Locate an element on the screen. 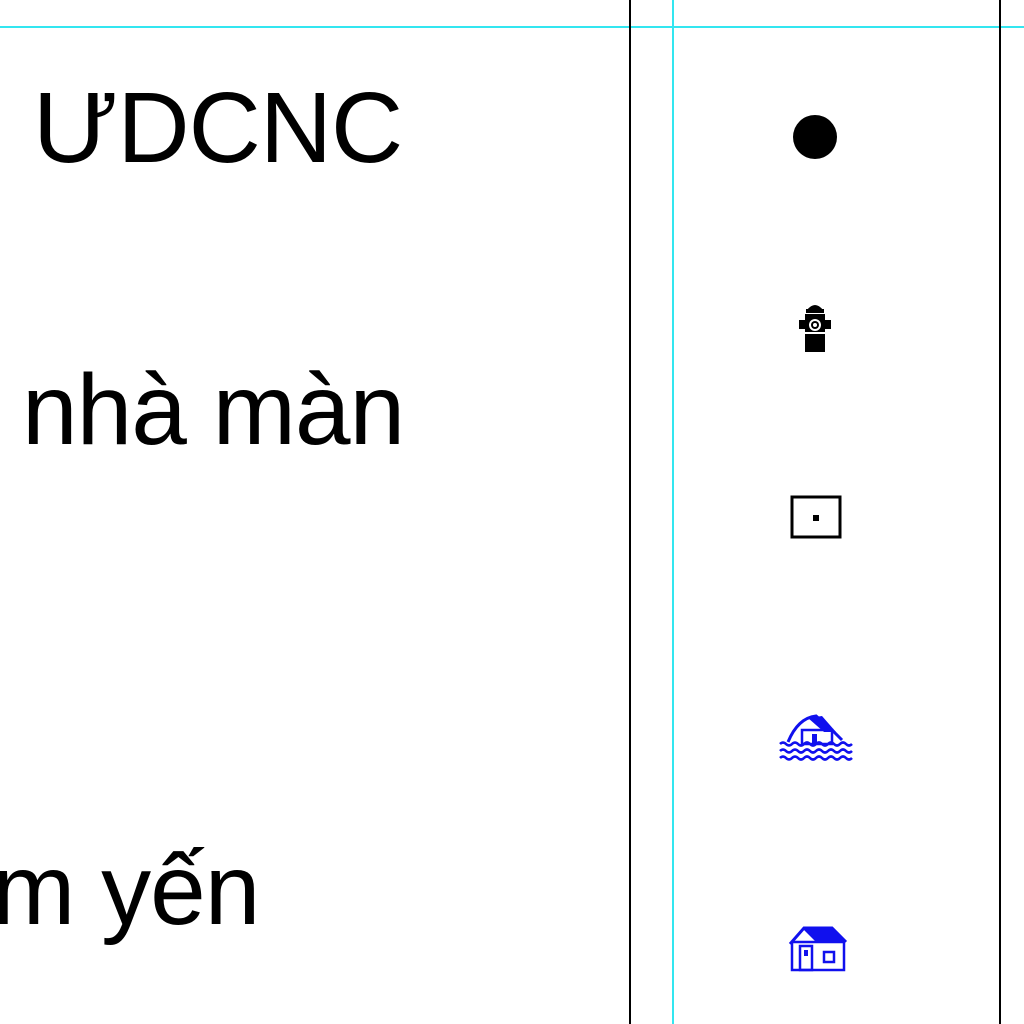  column-border-left is located at coordinates (630, 512).